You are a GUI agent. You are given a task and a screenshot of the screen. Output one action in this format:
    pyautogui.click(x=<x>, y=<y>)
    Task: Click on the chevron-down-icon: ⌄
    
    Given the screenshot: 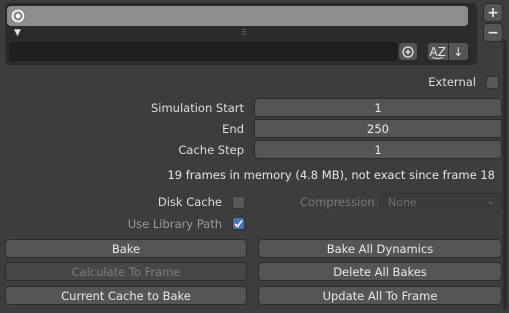 What is the action you would take?
    pyautogui.click(x=490, y=201)
    